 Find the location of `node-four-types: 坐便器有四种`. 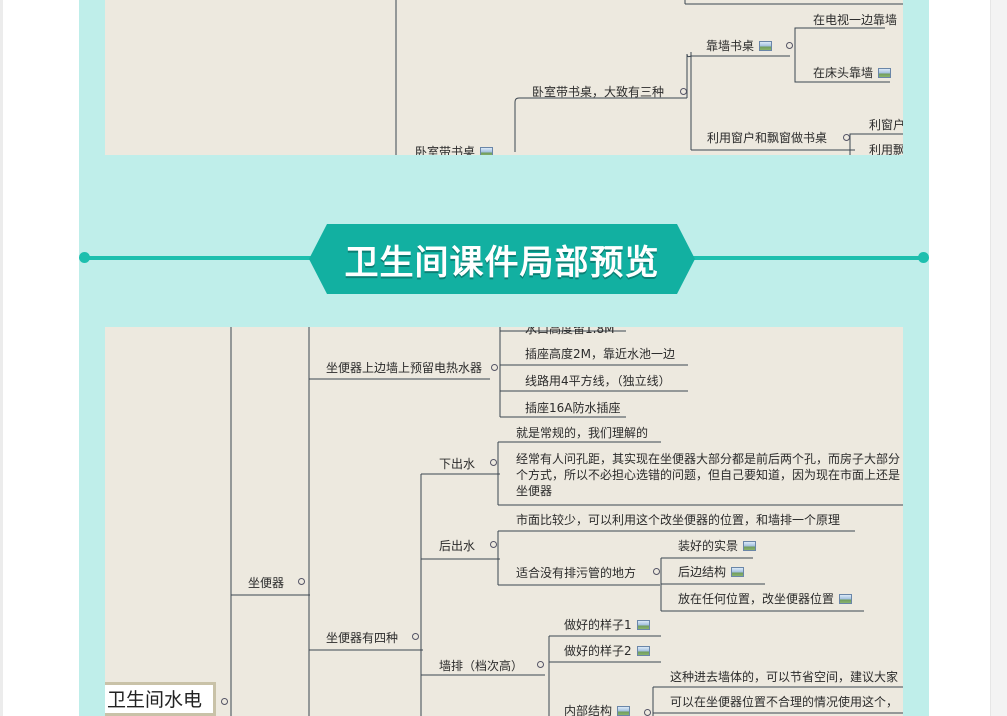

node-four-types: 坐便器有四种 is located at coordinates (362, 638).